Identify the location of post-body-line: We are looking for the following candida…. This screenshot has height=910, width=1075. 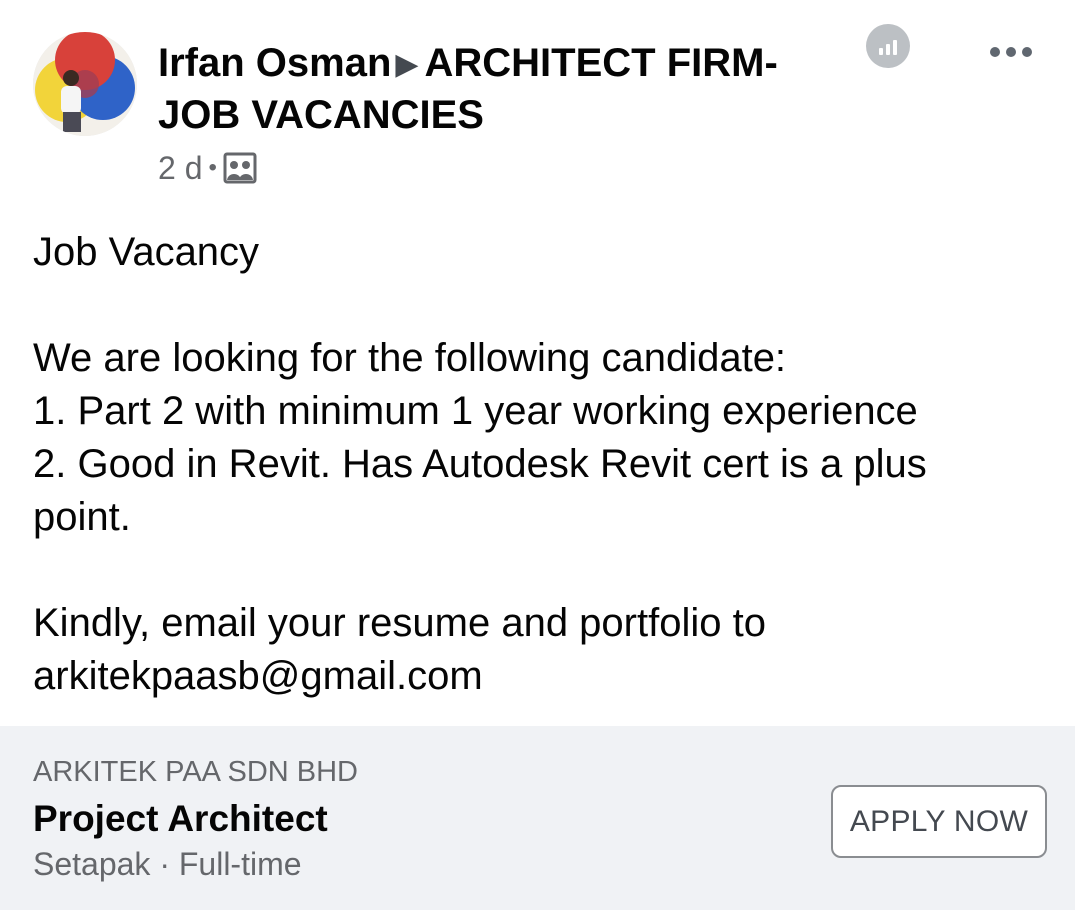
(410, 358).